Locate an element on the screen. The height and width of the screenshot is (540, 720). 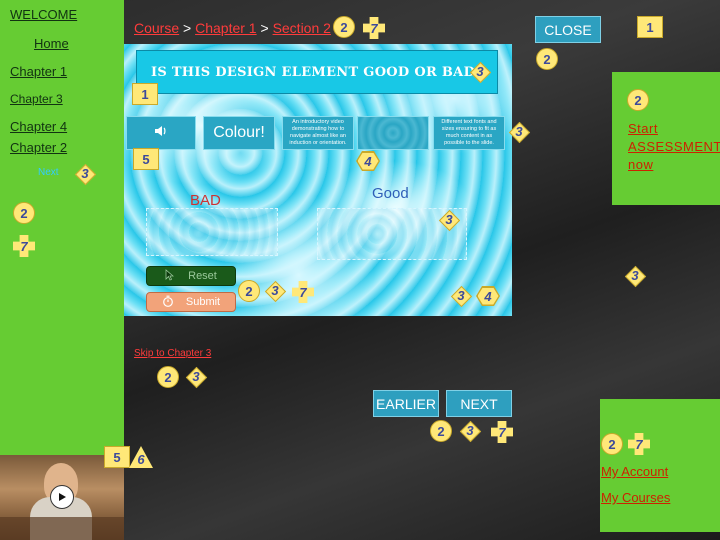
nav-chapter-2: Chapter 2 is located at coordinates (38, 147).